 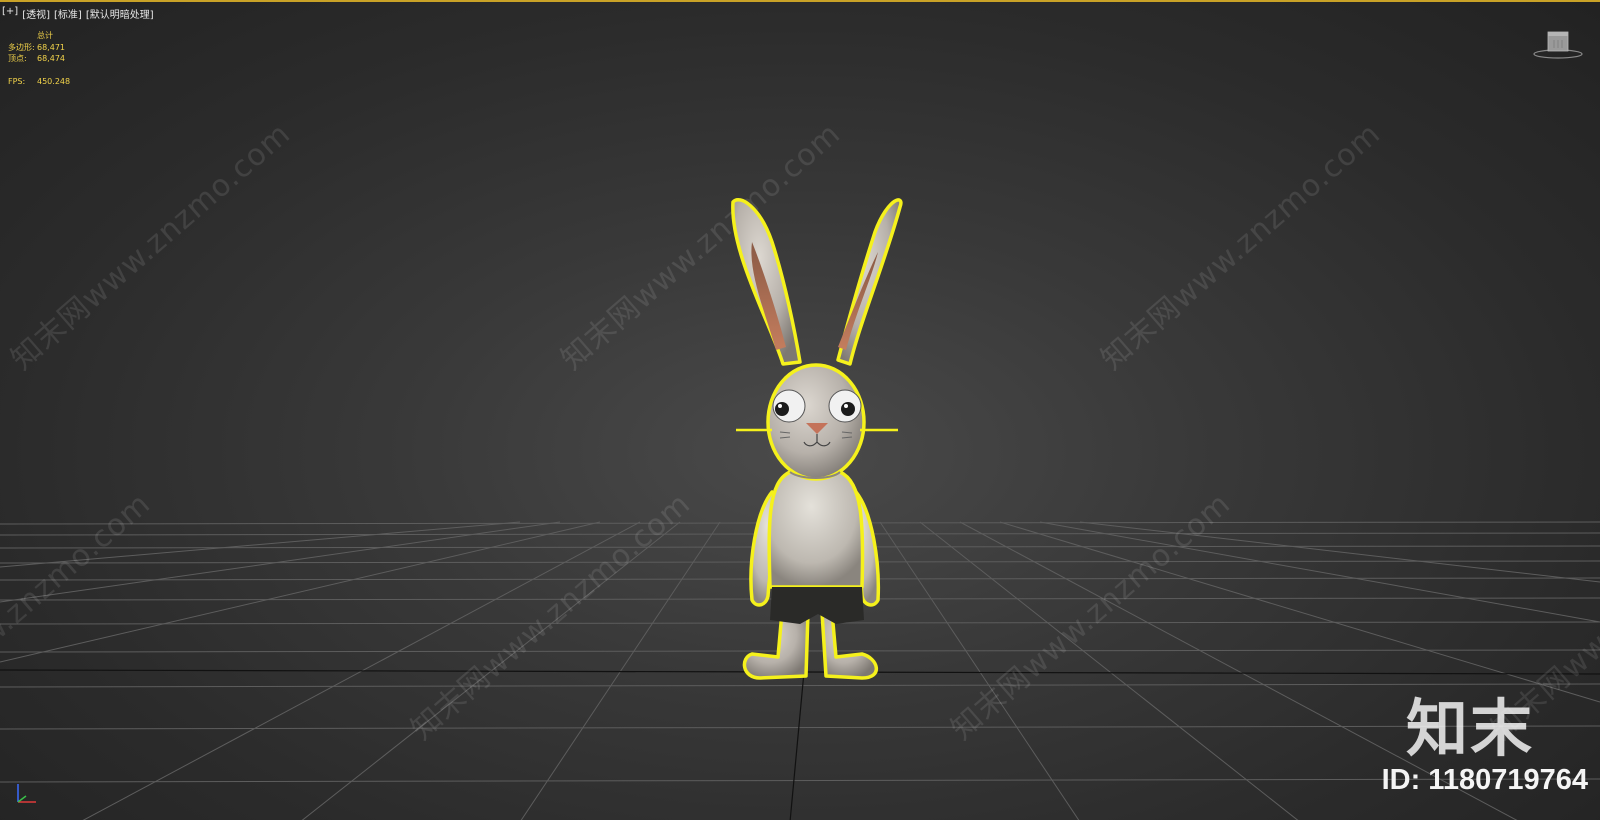 What do you see at coordinates (21, 47) in the screenshot?
I see `polygons-label: 多边形:` at bounding box center [21, 47].